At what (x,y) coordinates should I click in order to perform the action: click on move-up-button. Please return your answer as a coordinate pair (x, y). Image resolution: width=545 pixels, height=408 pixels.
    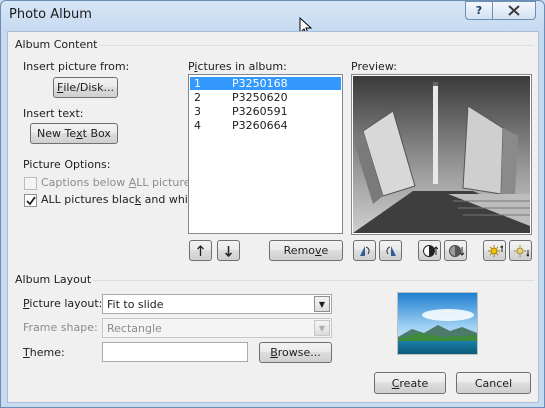
    Looking at the image, I should click on (200, 250).